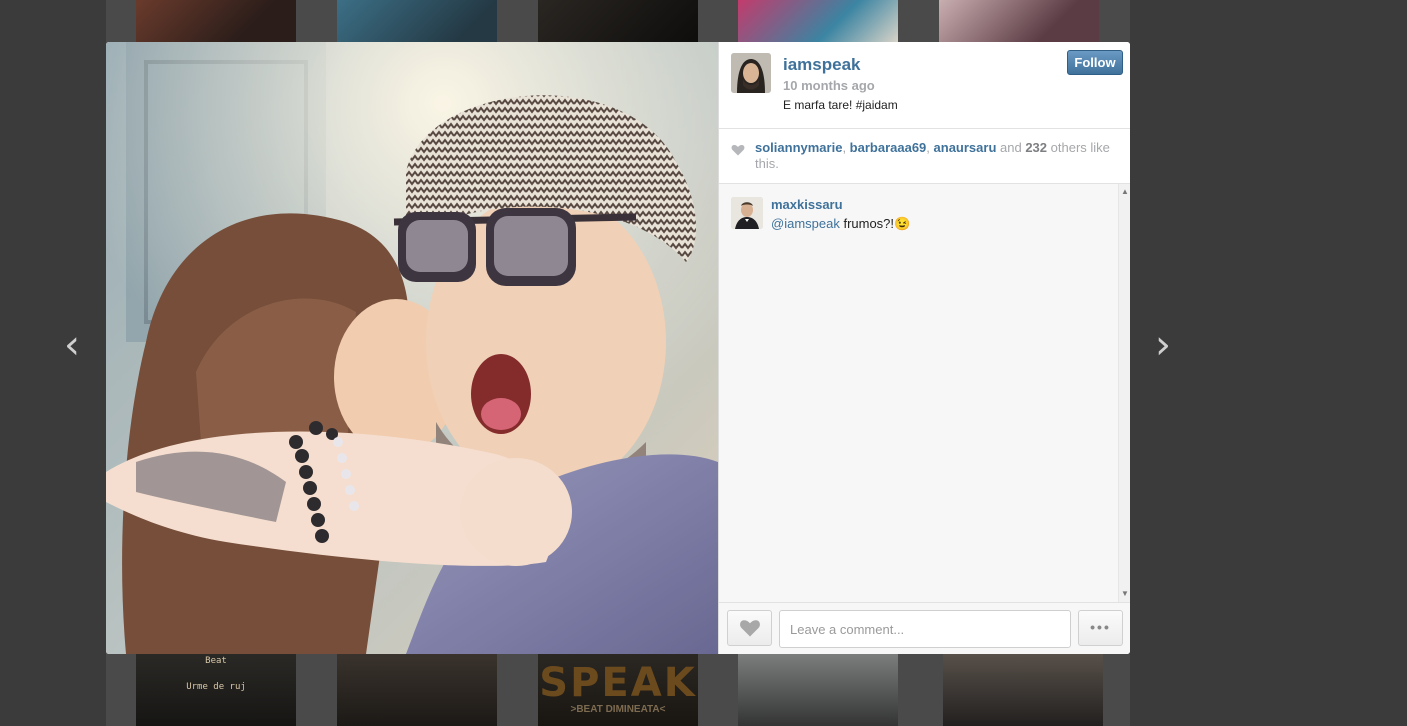 Image resolution: width=1407 pixels, height=726 pixels. I want to click on previous-arrow-icon: ‹, so click(72, 345).